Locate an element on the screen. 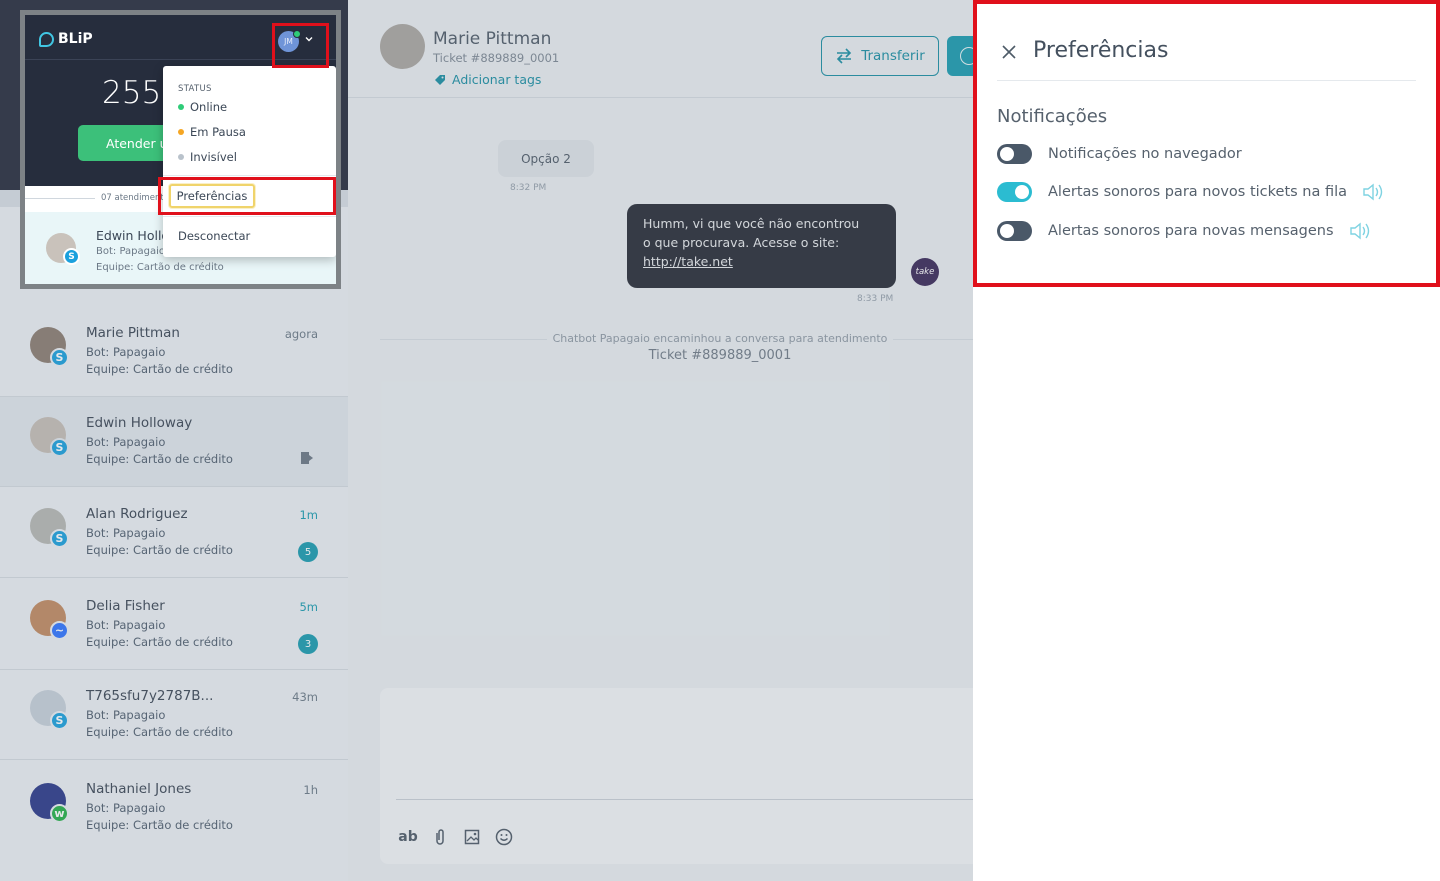  status-online-option: Online is located at coordinates (202, 107).